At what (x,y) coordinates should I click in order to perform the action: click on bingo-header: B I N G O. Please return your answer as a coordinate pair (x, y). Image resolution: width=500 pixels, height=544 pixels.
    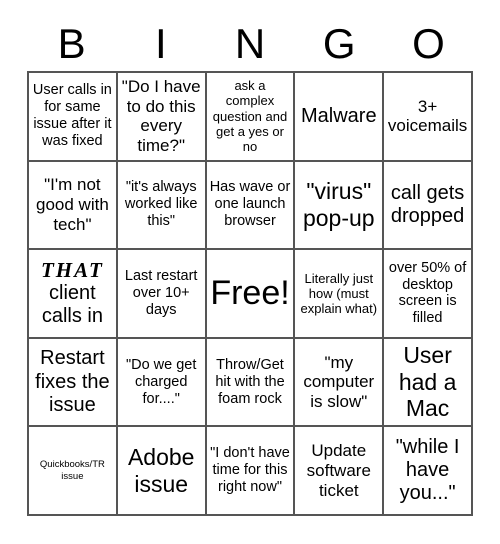
    Looking at the image, I should click on (250, 40).